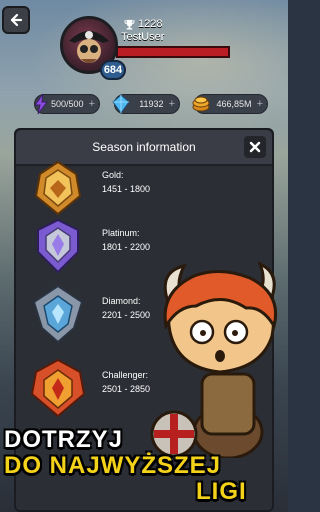 The width and height of the screenshot is (320, 512). I want to click on level-badge: 684, so click(113, 70).